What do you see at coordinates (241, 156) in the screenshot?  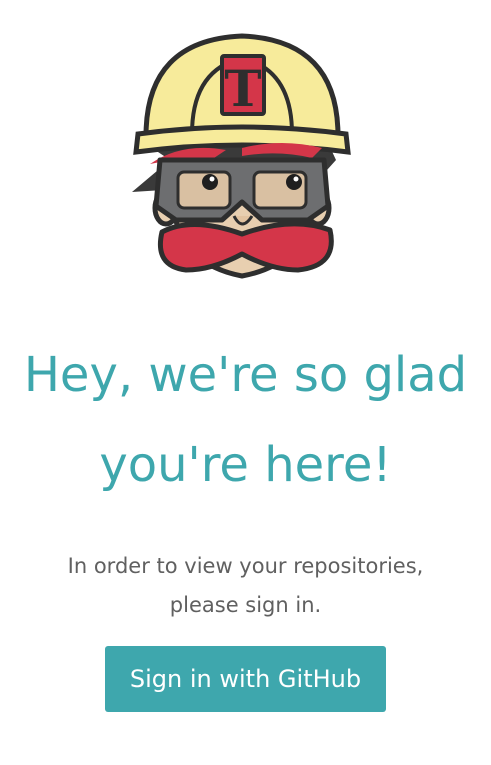 I see `travis-ci-mascot-icon: T` at bounding box center [241, 156].